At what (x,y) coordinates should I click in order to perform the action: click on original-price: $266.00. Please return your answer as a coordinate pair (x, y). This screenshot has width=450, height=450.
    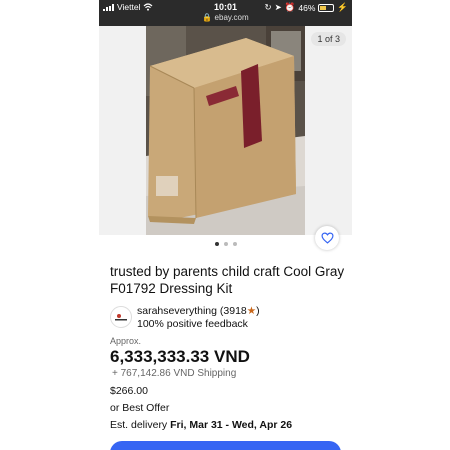
    Looking at the image, I should click on (129, 391).